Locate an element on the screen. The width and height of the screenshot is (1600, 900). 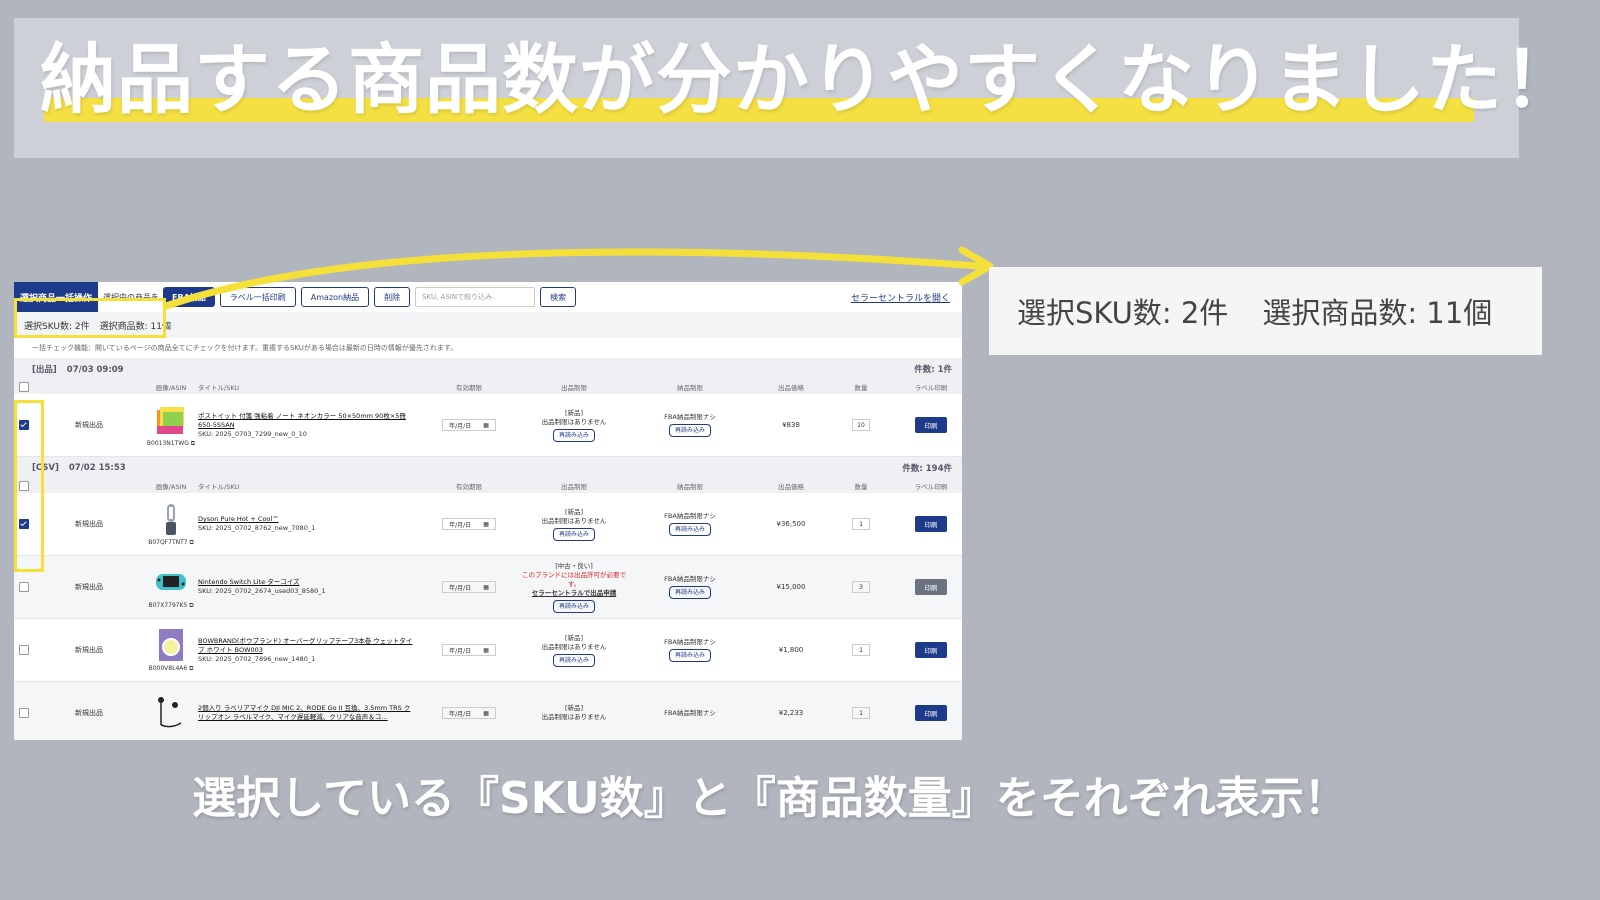
zoom-item-count: 選択商品数: 11個 is located at coordinates (1377, 313).